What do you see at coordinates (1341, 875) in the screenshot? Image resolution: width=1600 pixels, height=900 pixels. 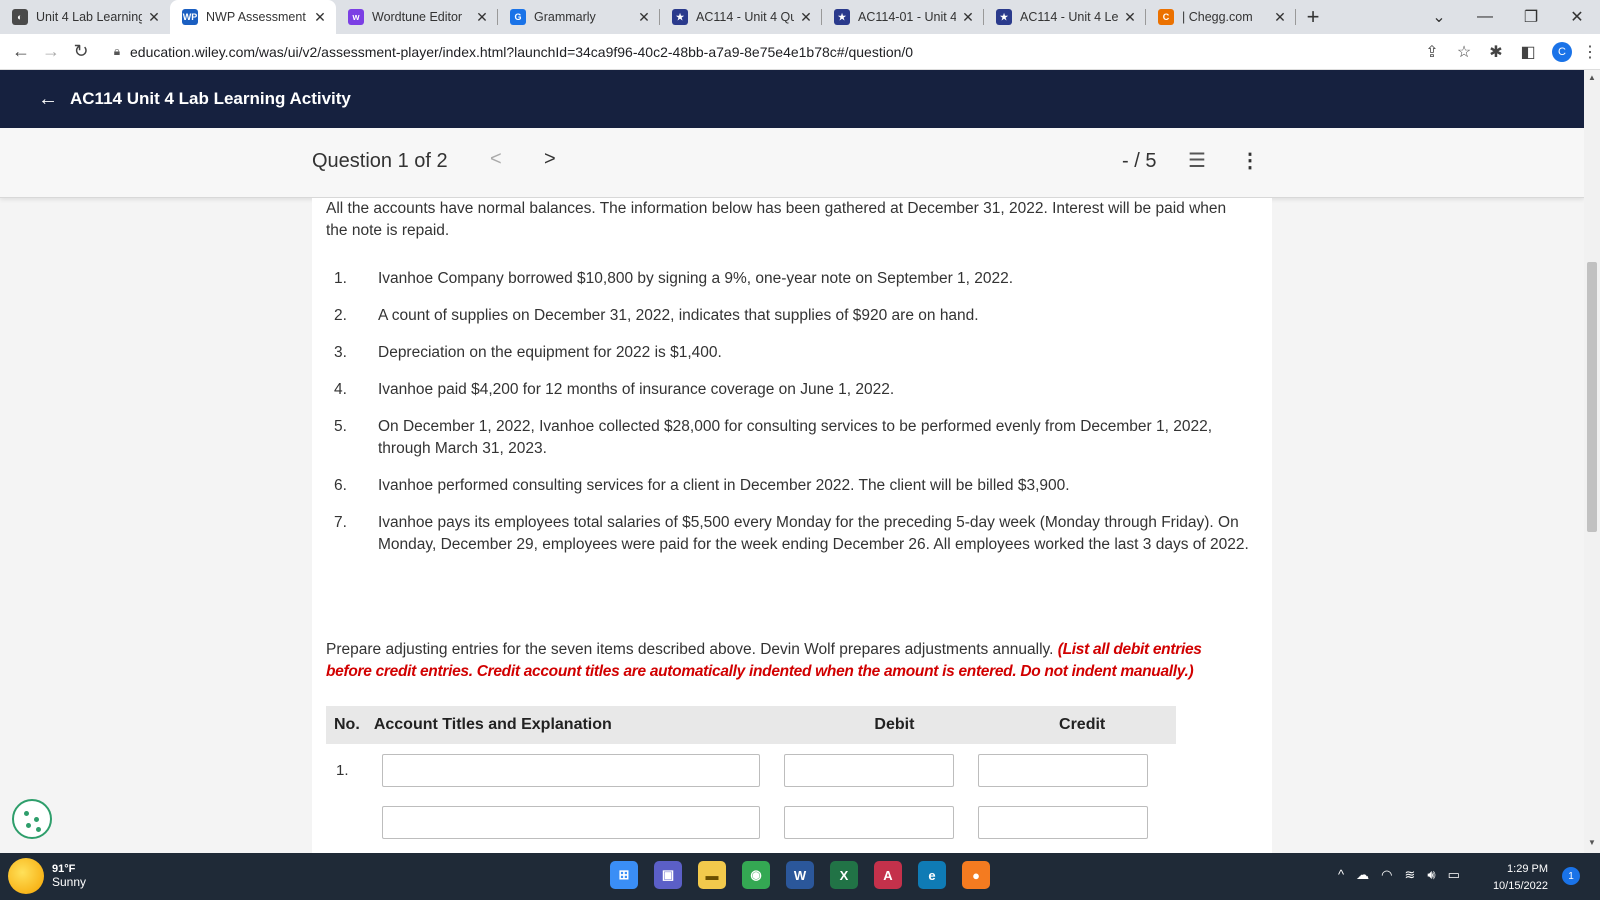 I see `show-hidden-icons-icon: ^` at bounding box center [1341, 875].